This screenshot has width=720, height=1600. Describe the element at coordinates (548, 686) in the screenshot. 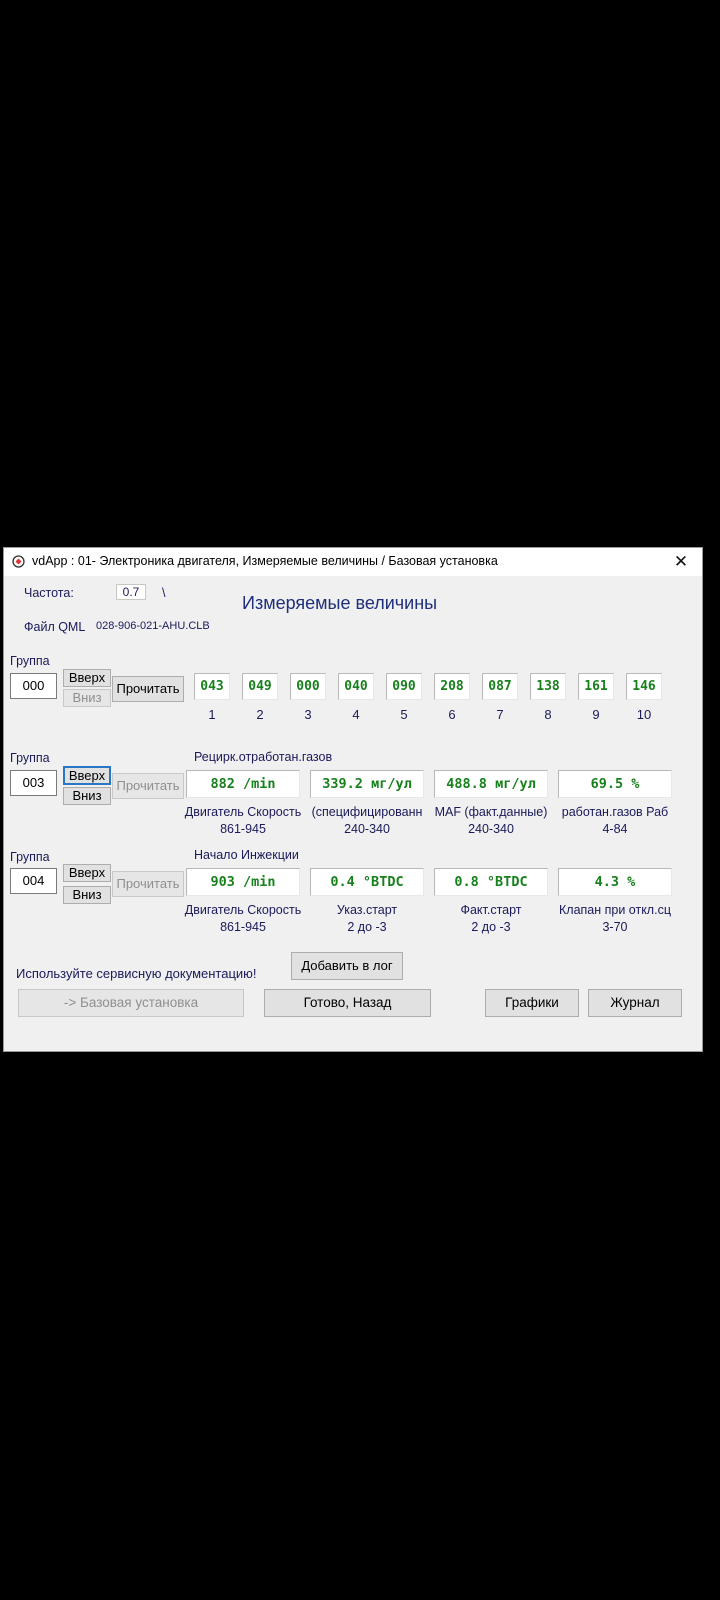

I see `group1-cell: 138` at that location.